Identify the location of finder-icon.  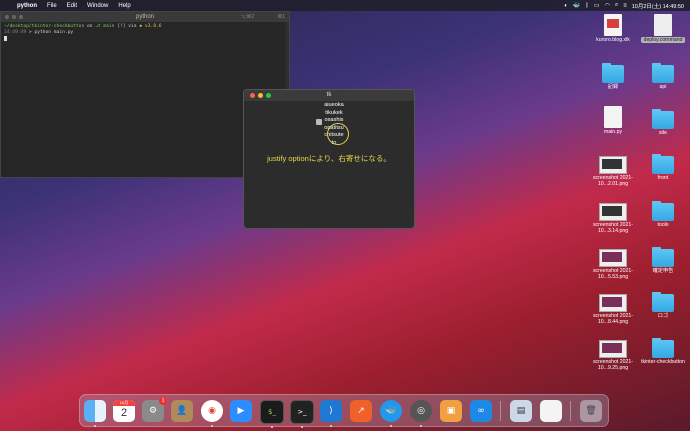
(95, 413).